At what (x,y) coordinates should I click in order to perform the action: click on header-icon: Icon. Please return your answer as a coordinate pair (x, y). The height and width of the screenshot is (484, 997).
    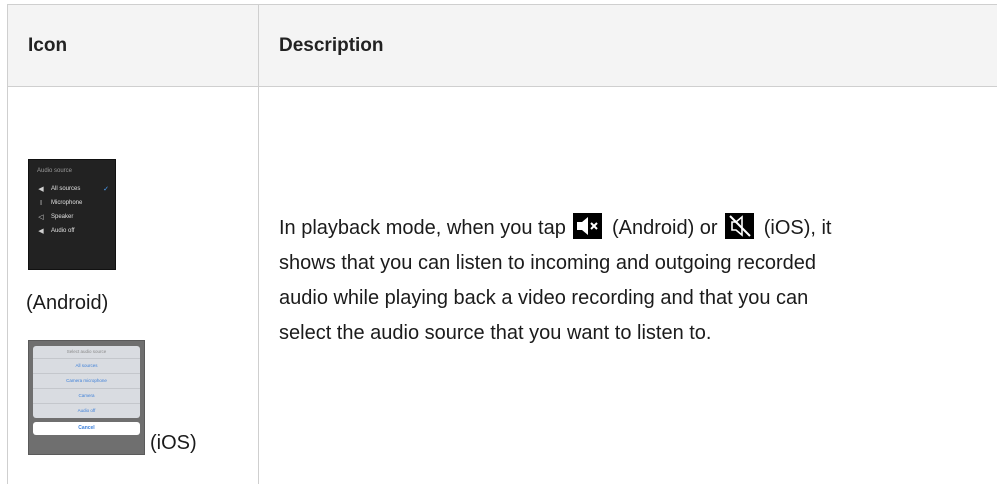
    Looking at the image, I should click on (48, 45).